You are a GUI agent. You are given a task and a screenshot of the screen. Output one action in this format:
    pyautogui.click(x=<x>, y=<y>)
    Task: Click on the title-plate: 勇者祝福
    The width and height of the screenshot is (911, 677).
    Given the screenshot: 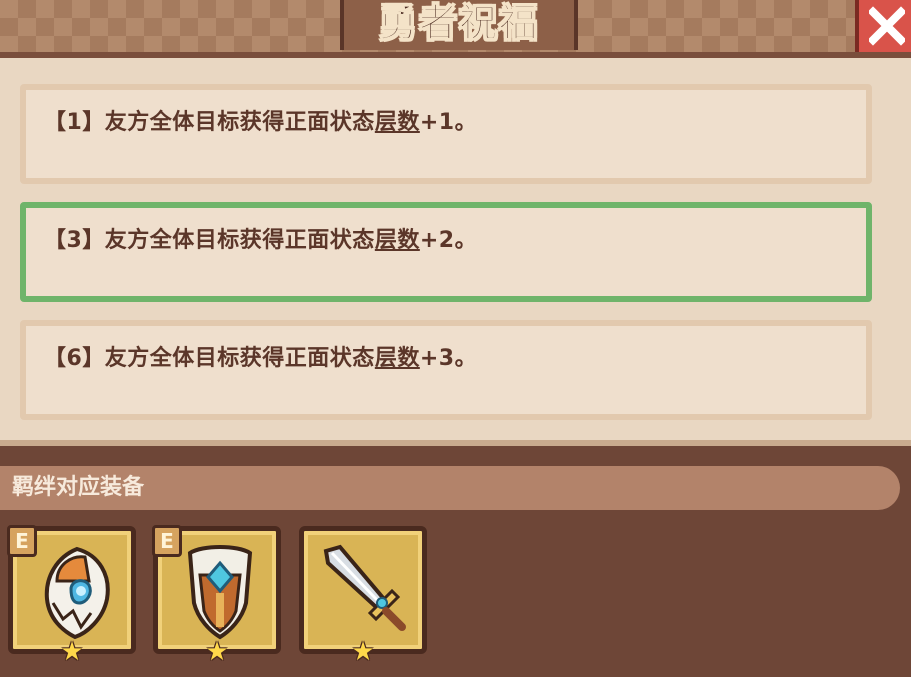 What is the action you would take?
    pyautogui.click(x=459, y=25)
    